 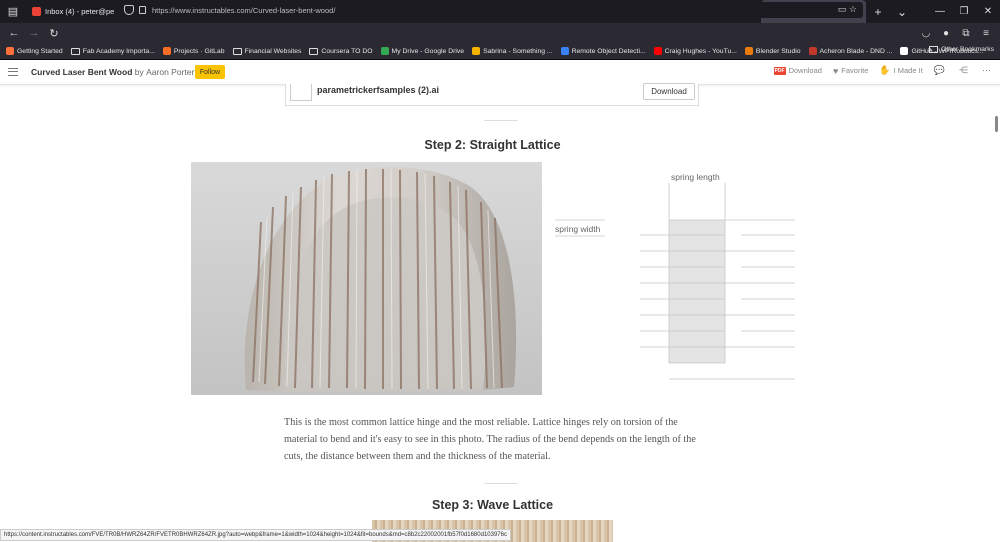 What do you see at coordinates (578, 229) in the screenshot?
I see `spring-width-label: spring width` at bounding box center [578, 229].